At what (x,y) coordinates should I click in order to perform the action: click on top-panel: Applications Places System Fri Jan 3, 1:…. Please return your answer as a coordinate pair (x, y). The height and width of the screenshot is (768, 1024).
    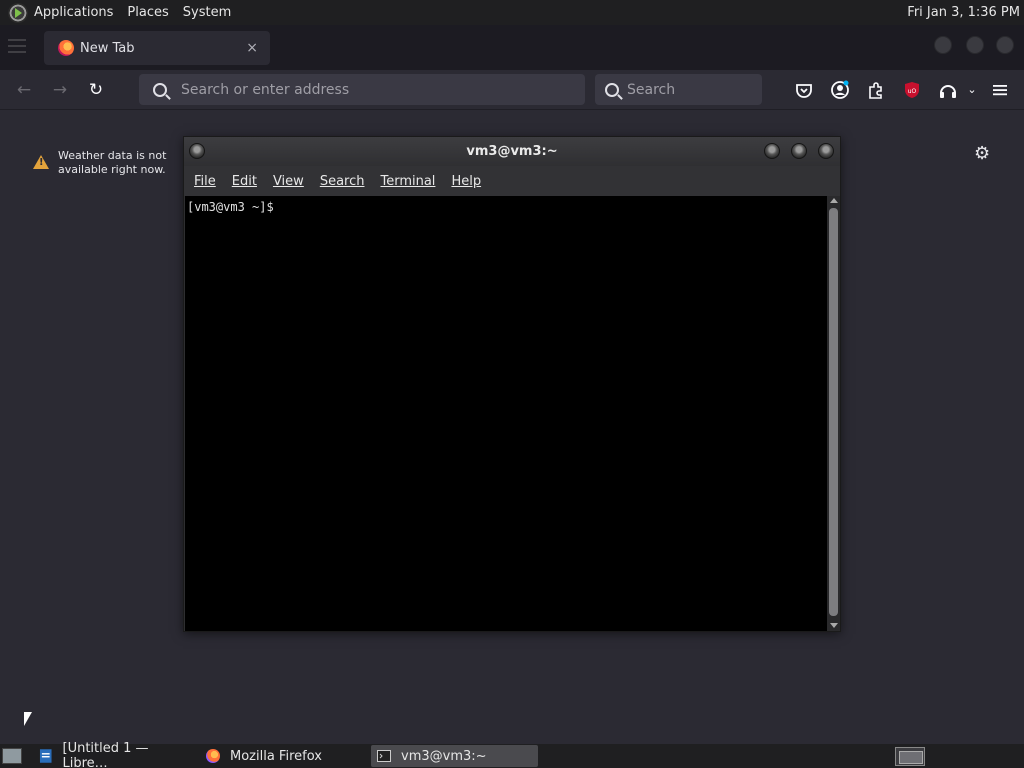
    Looking at the image, I should click on (512, 12).